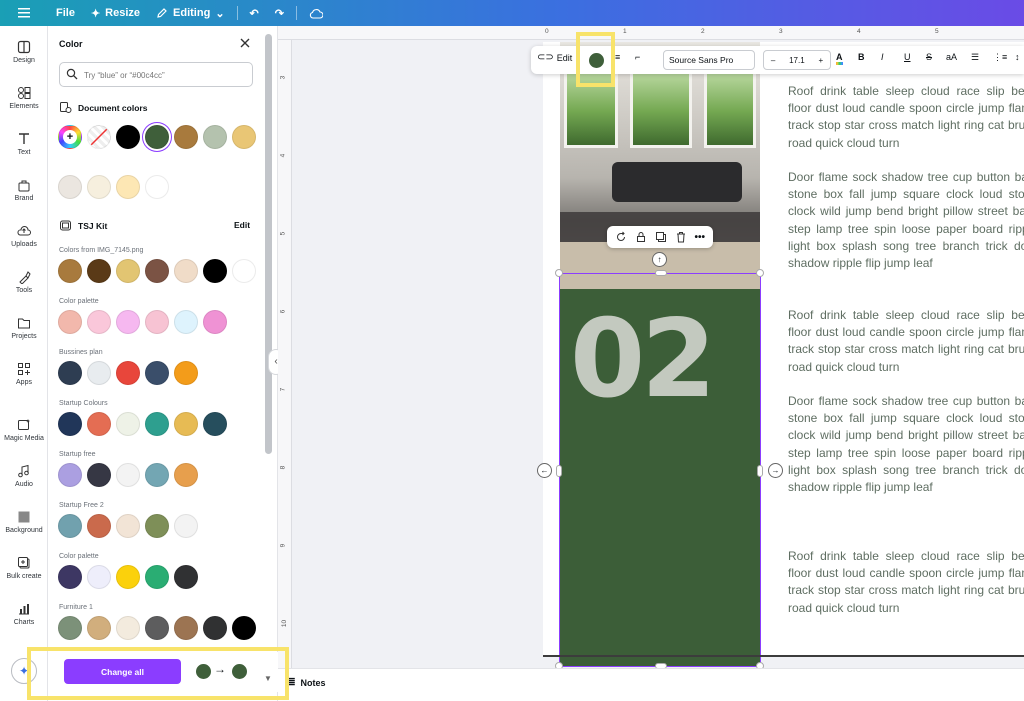 The width and height of the screenshot is (1024, 701). Describe the element at coordinates (24, 374) in the screenshot. I see `rail-apps: Apps` at that location.